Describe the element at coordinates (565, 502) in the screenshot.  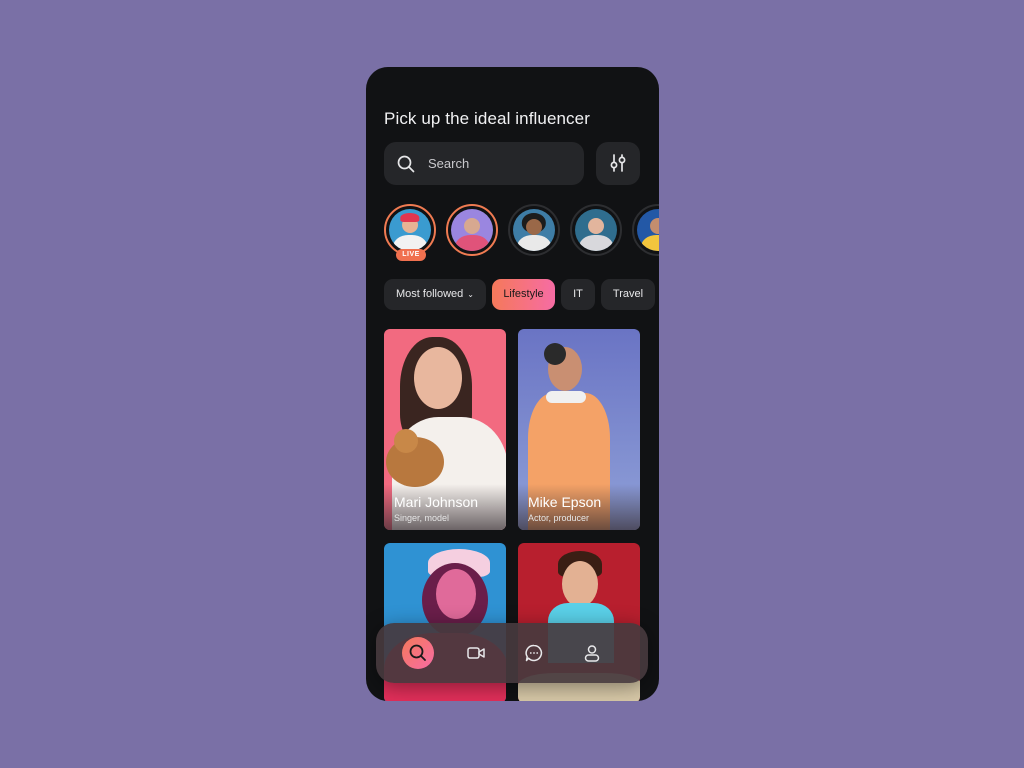
I see `card-name: Mike Epson` at that location.